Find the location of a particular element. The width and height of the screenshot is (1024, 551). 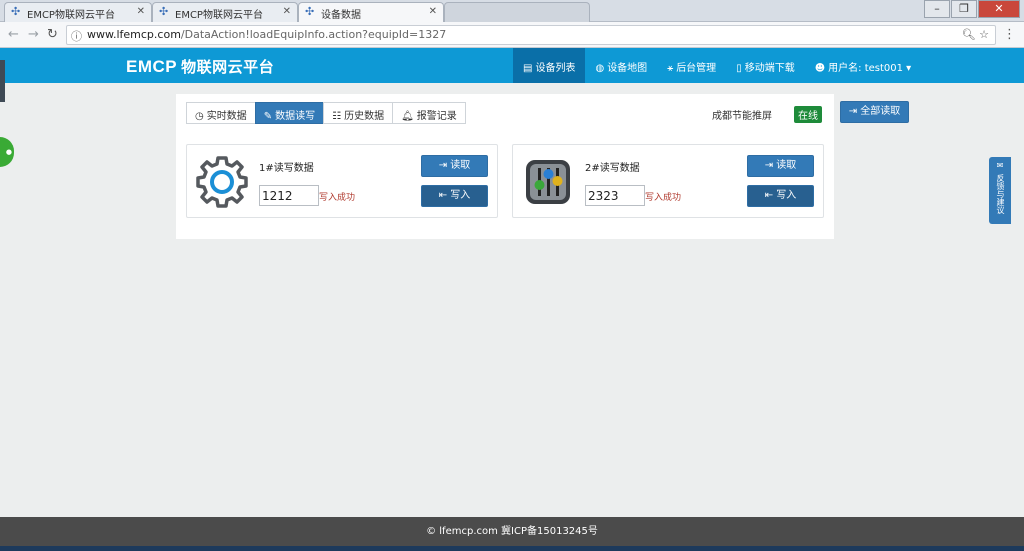

main-nav: ▤ 设备列表 ◍ 设备地图 ⚹ 后台管理 ▯ 移动端下载 ☻ 用户名: test001 ▾ is located at coordinates (717, 65).